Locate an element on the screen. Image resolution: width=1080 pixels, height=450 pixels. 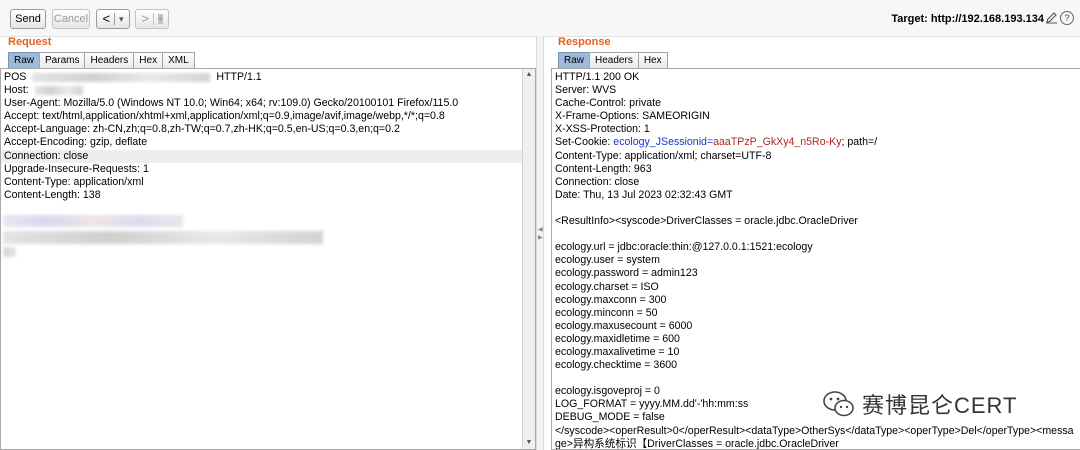
response-line-19: ecology.maxusecount = 6000 is located at coordinates (624, 325).